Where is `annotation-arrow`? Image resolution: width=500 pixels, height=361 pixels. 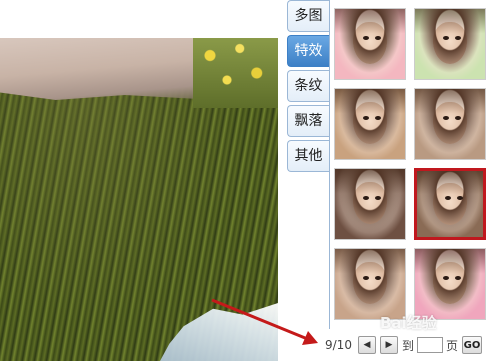
annotation-arrow is located at coordinates (264, 321).